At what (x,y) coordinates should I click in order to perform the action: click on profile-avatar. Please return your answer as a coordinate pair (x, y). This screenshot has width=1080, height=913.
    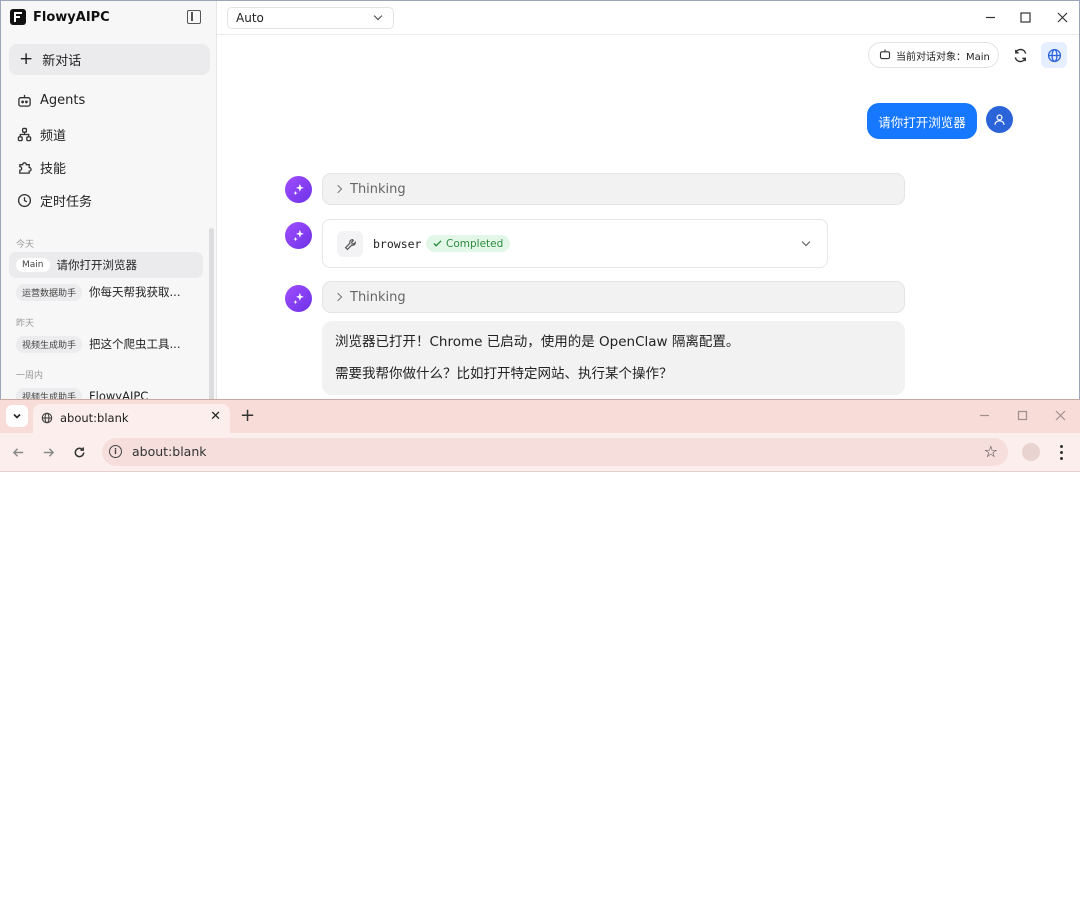
    Looking at the image, I should click on (1031, 452).